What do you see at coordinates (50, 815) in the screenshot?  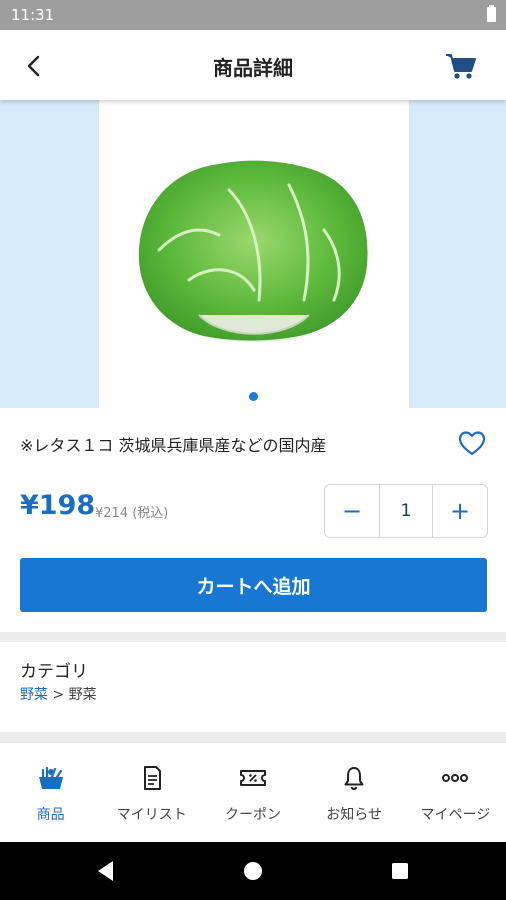 I see `tab-label: 商品` at bounding box center [50, 815].